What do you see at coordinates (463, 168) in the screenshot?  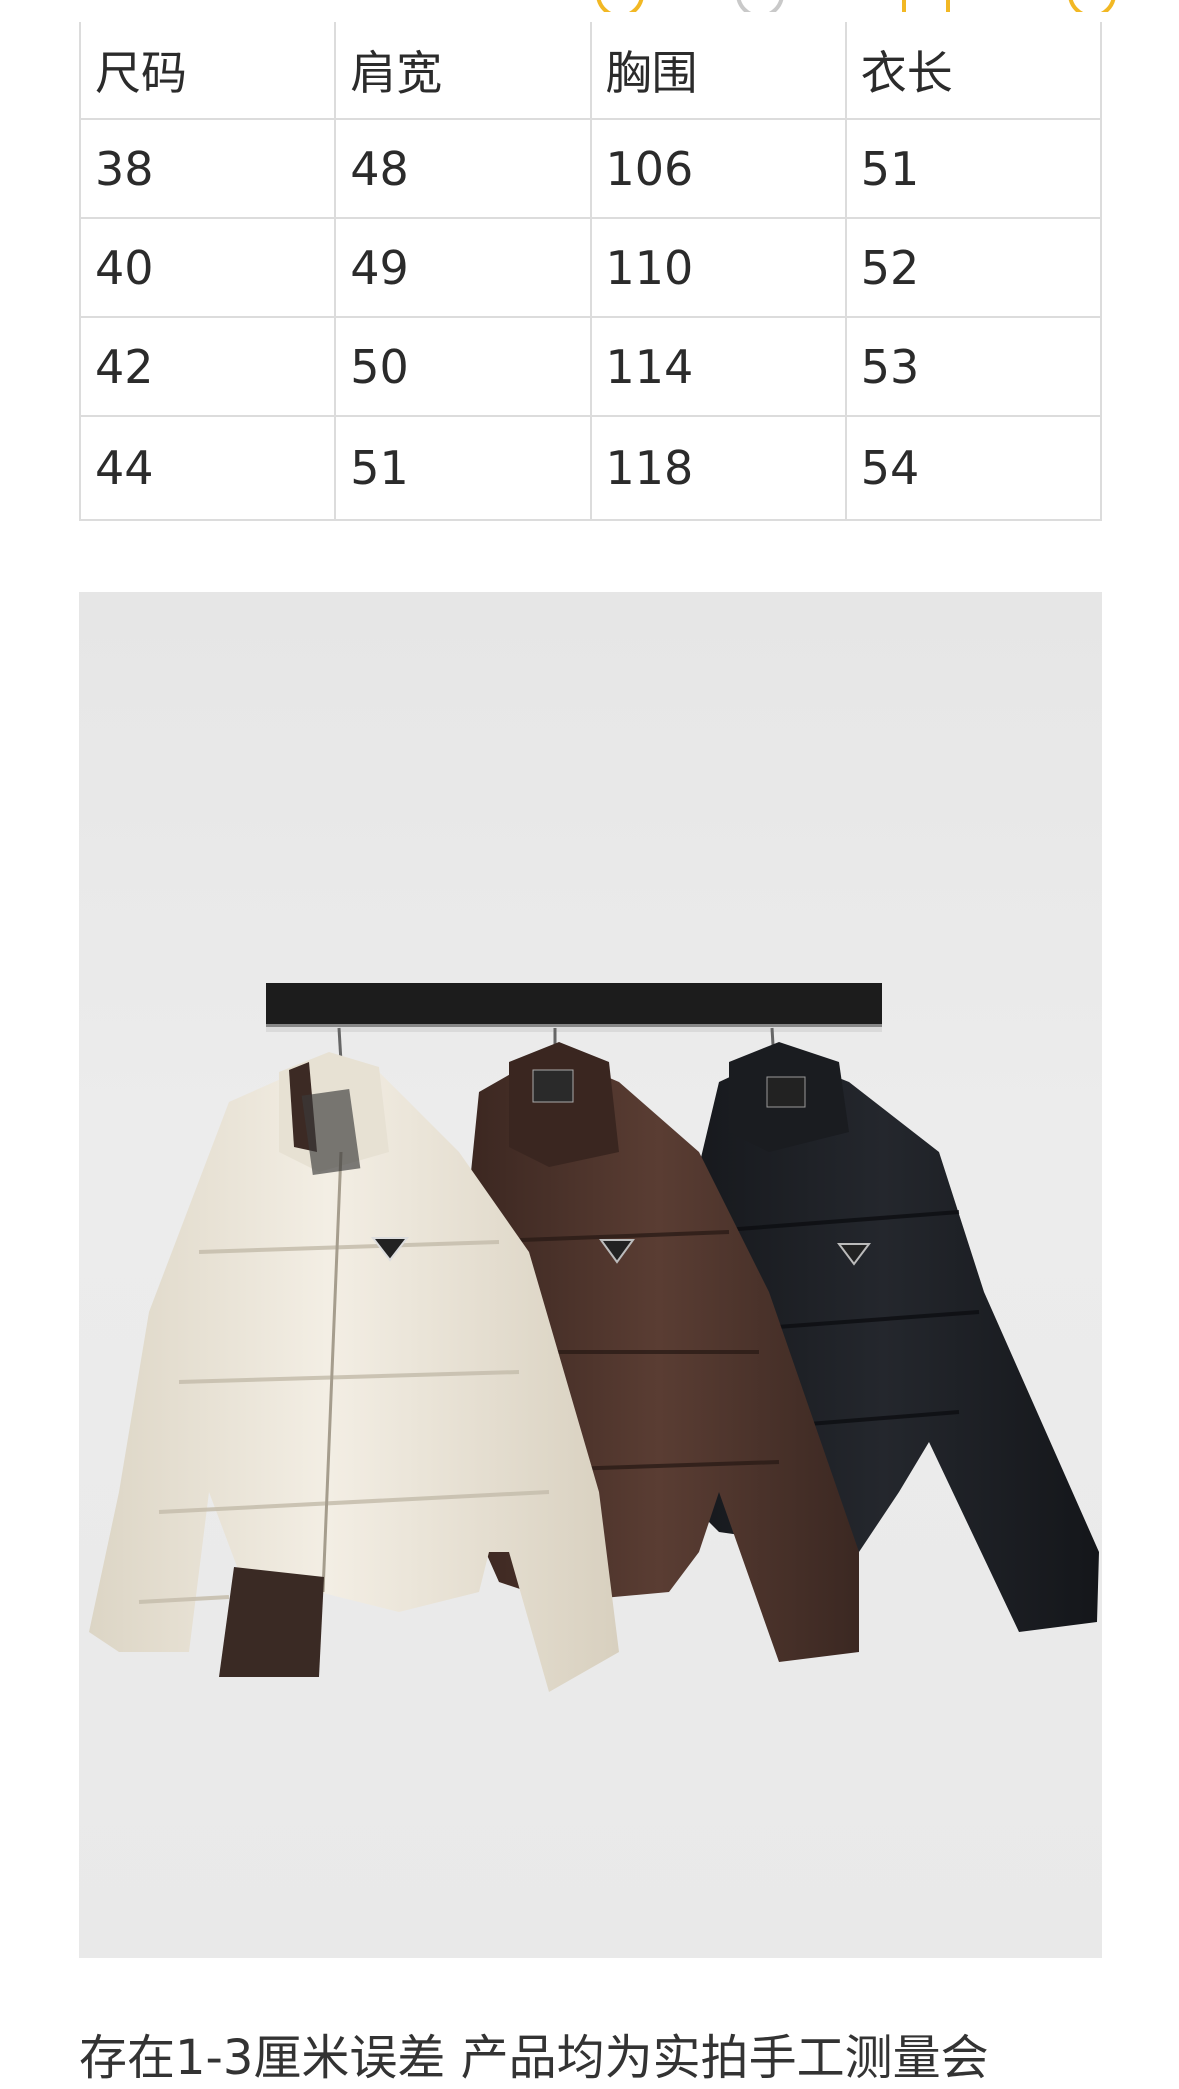 I see `table-cell: 48` at bounding box center [463, 168].